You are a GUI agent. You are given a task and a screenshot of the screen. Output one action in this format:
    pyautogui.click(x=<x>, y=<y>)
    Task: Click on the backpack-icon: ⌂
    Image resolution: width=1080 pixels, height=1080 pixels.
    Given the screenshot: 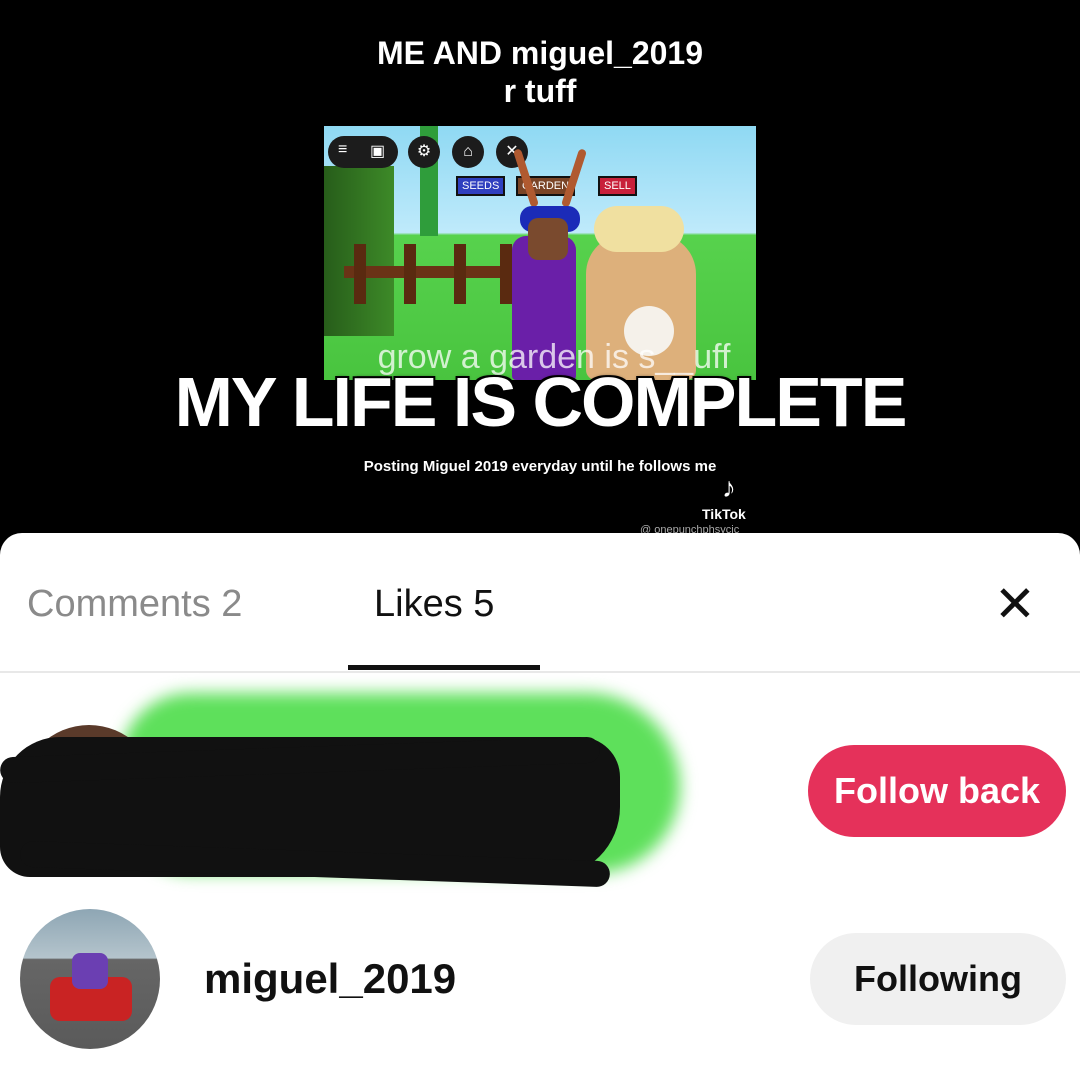 What is the action you would take?
    pyautogui.click(x=468, y=152)
    